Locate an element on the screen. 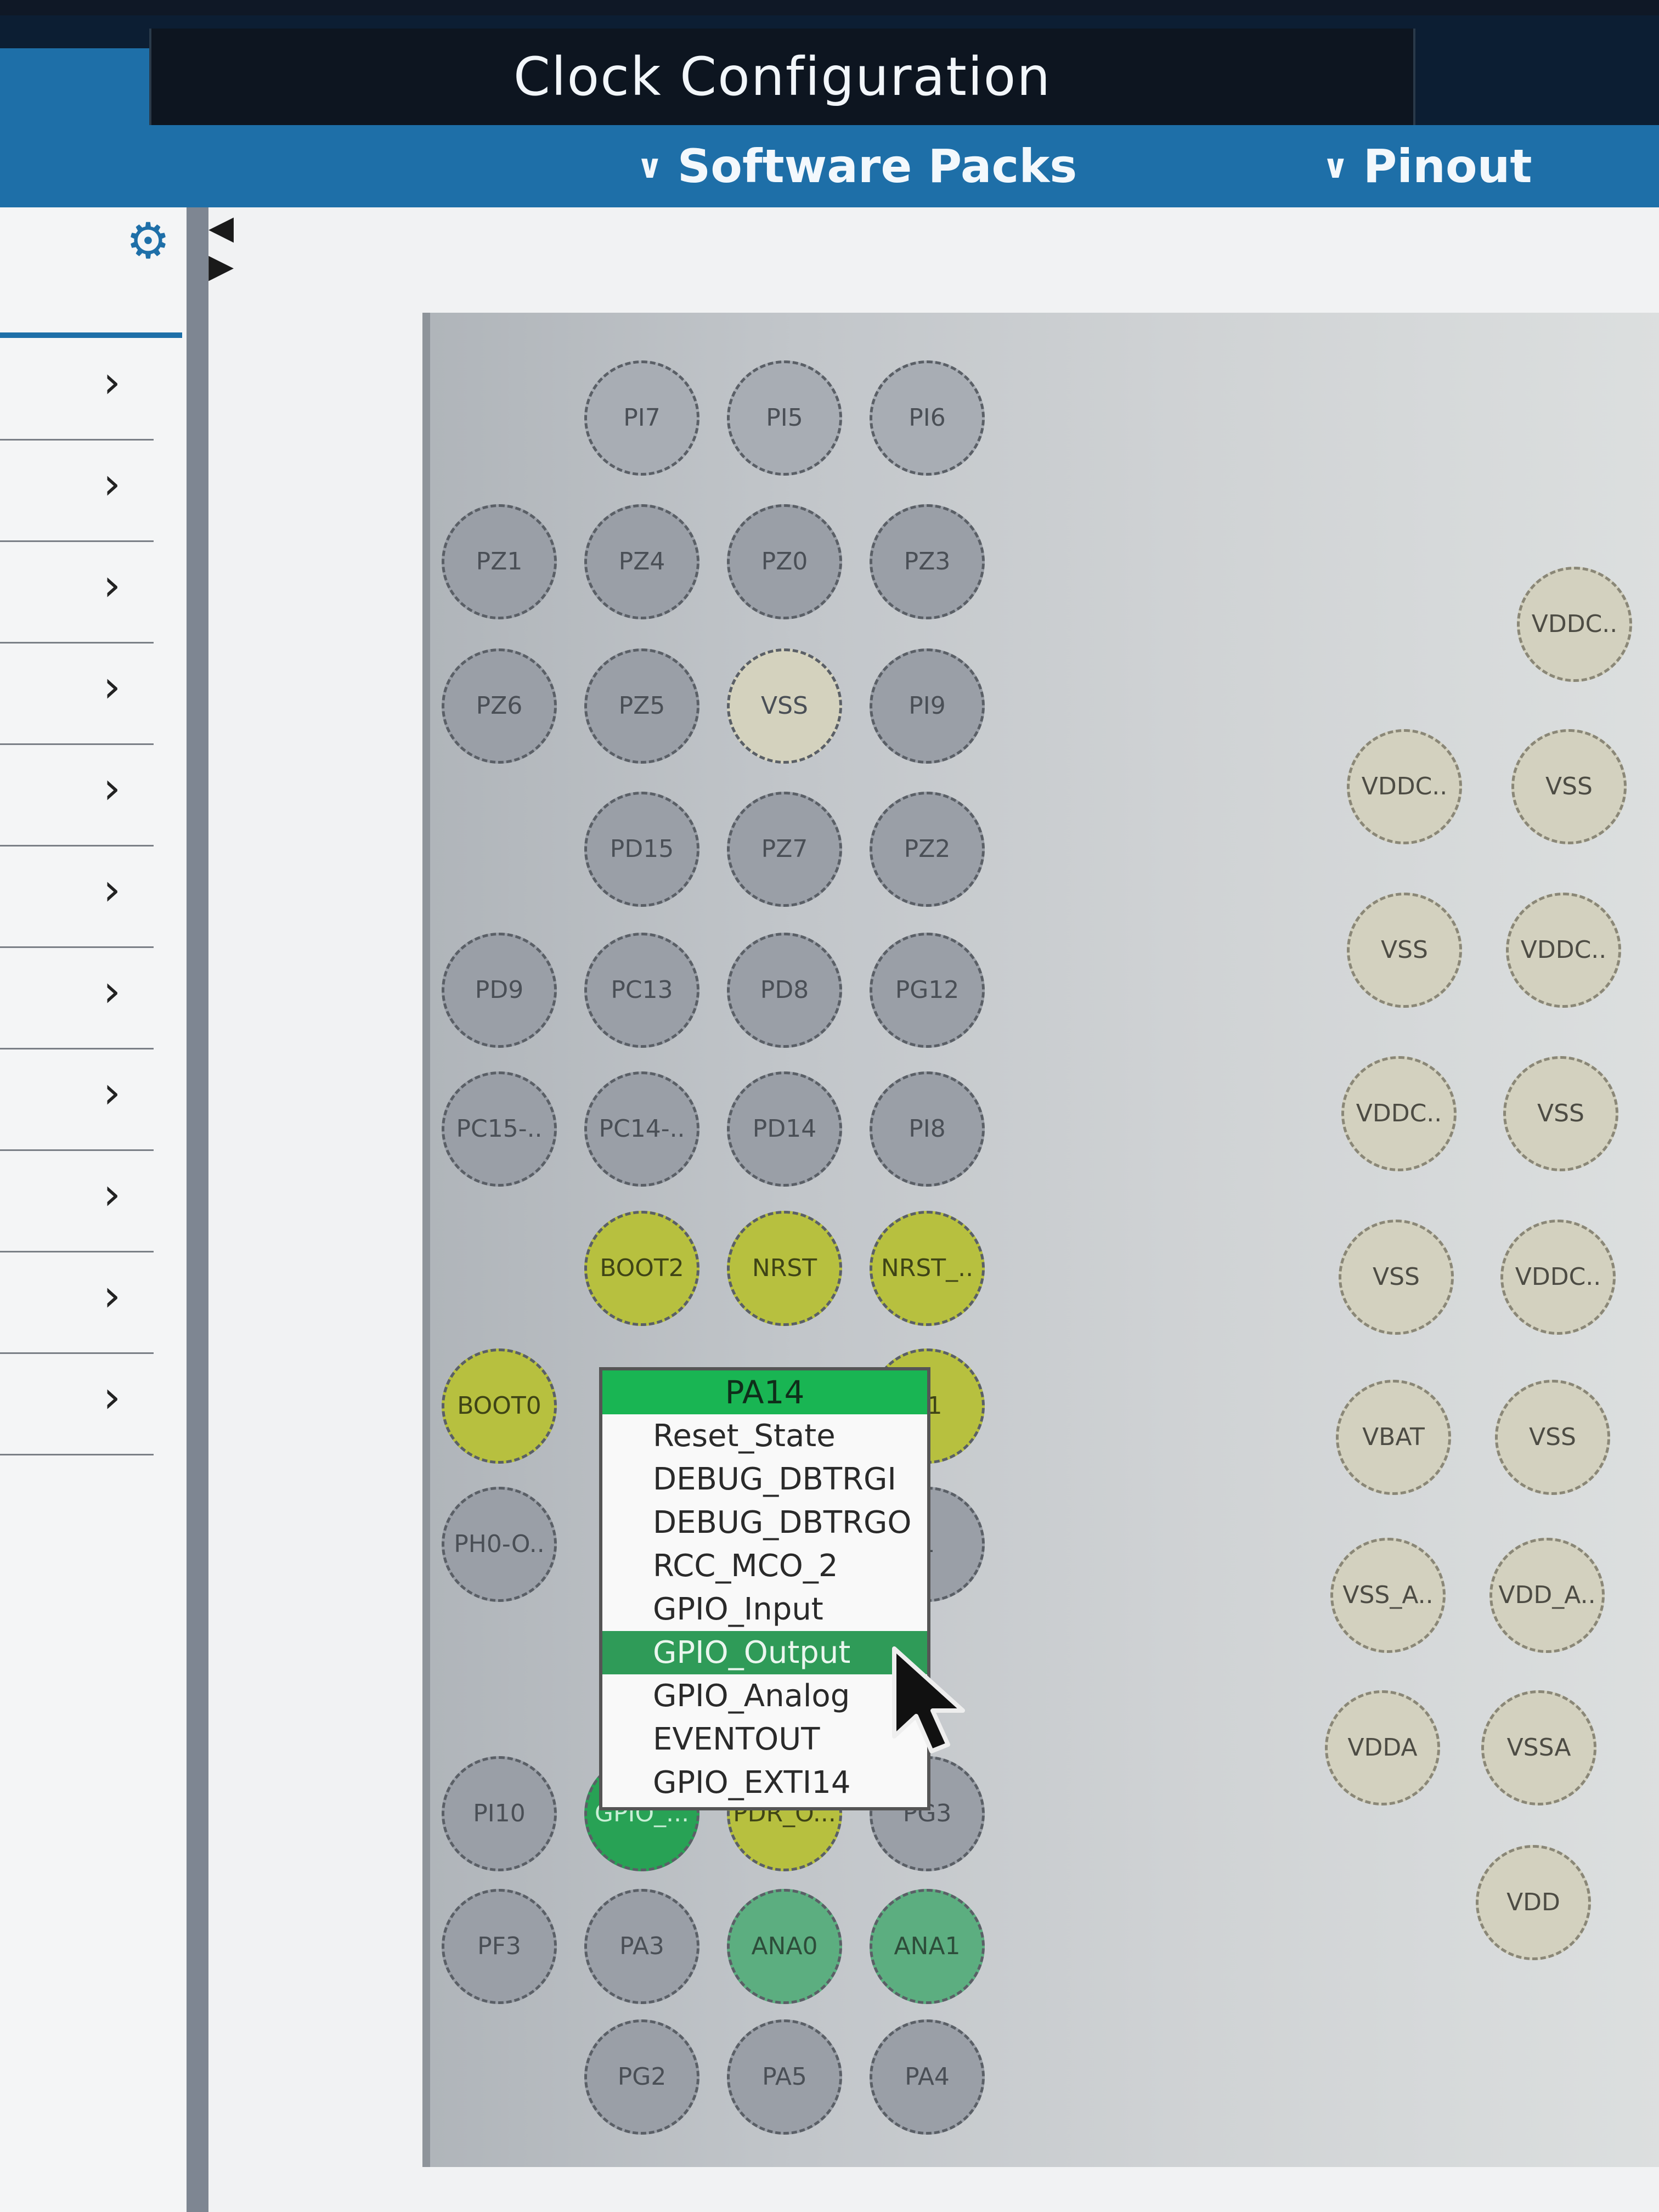  pin: NRST_.. is located at coordinates (928, 1269).